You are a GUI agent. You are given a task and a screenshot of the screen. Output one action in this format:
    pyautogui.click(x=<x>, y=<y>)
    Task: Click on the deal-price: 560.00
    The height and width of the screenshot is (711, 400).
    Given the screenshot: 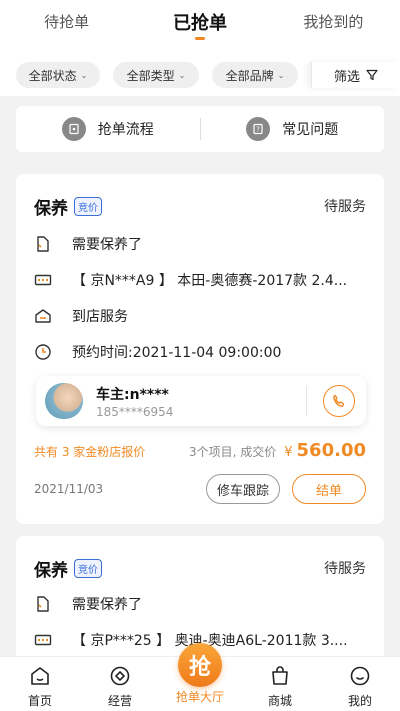 What is the action you would take?
    pyautogui.click(x=331, y=450)
    